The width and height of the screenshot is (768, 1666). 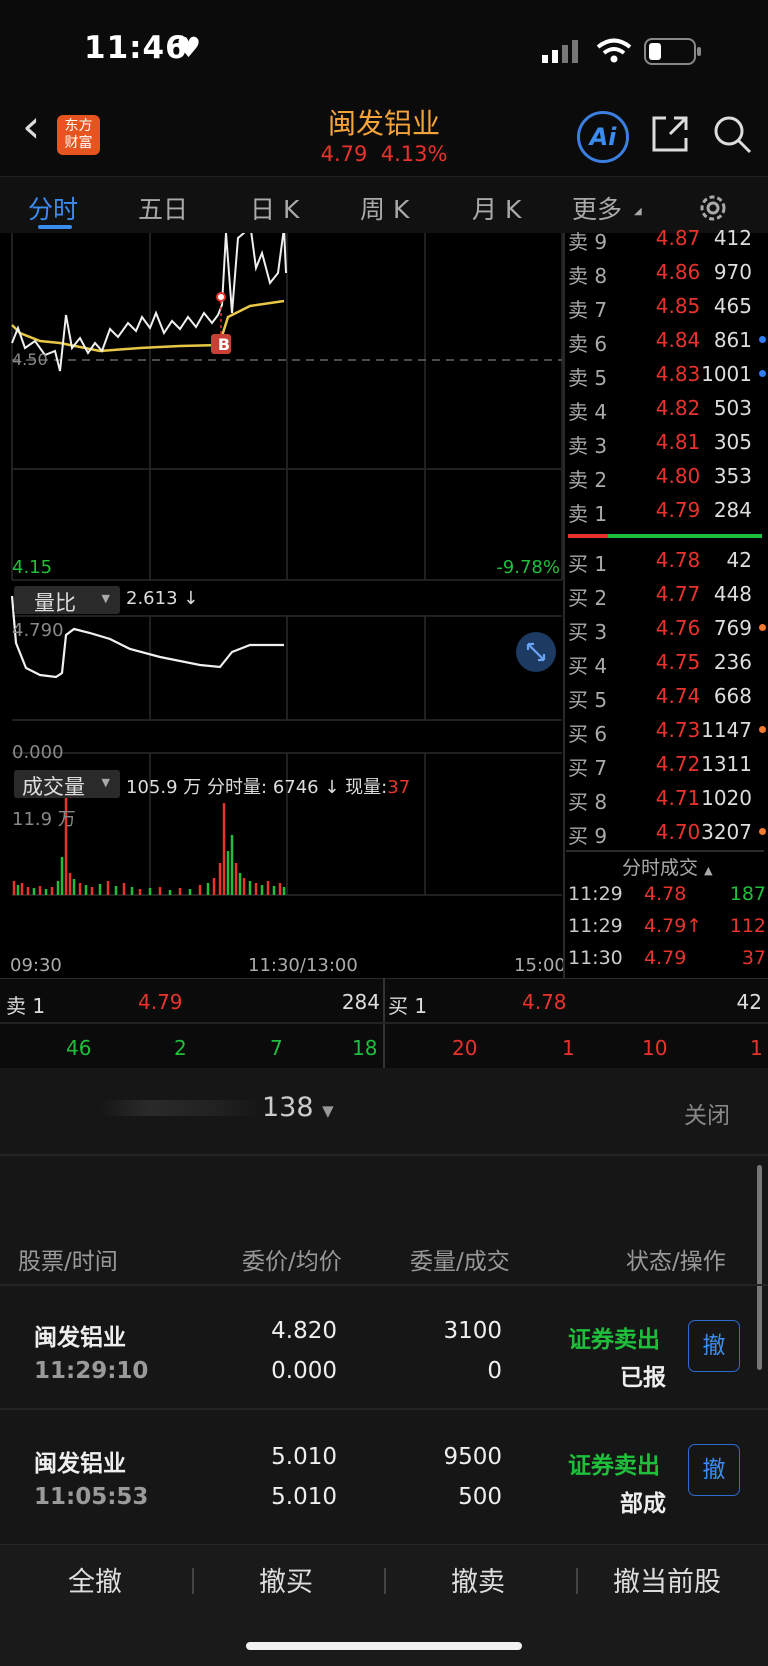 What do you see at coordinates (67, 600) in the screenshot?
I see `indicator1-selector: 量比 ▼` at bounding box center [67, 600].